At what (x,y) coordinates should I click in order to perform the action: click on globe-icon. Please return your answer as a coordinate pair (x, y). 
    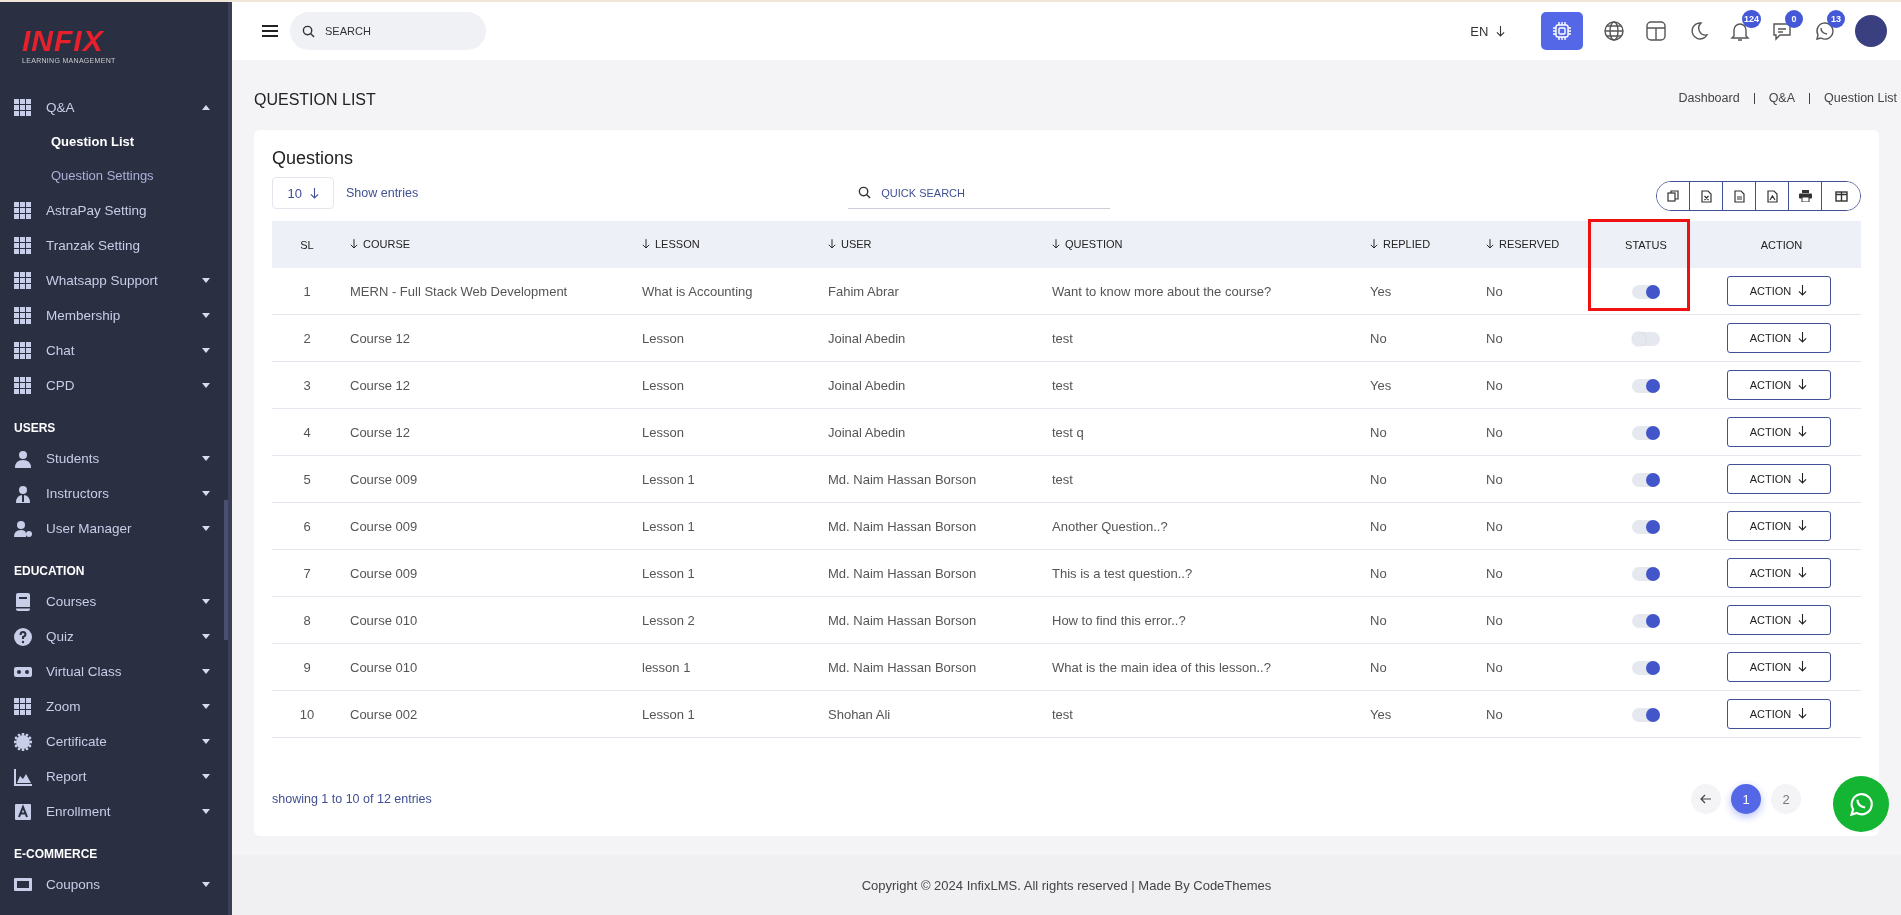
    Looking at the image, I should click on (1614, 31).